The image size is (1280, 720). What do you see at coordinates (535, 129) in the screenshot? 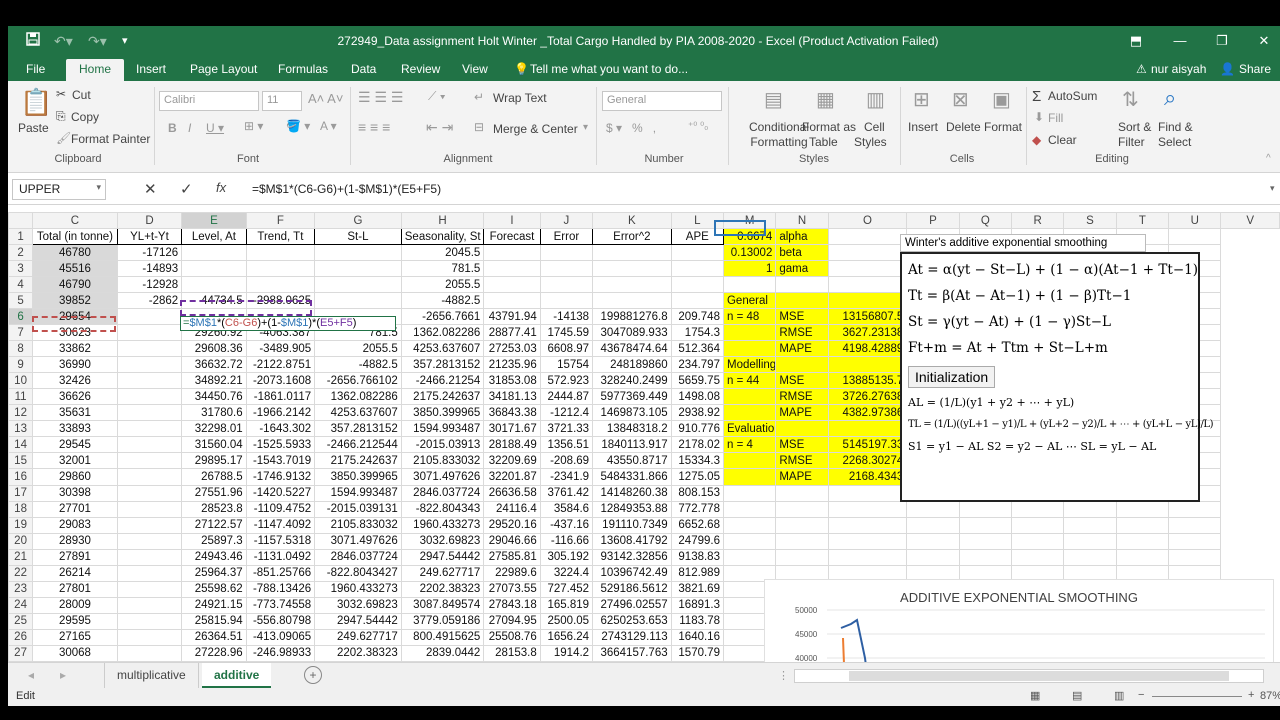
I see `merge-center-button: Merge & Center` at bounding box center [535, 129].